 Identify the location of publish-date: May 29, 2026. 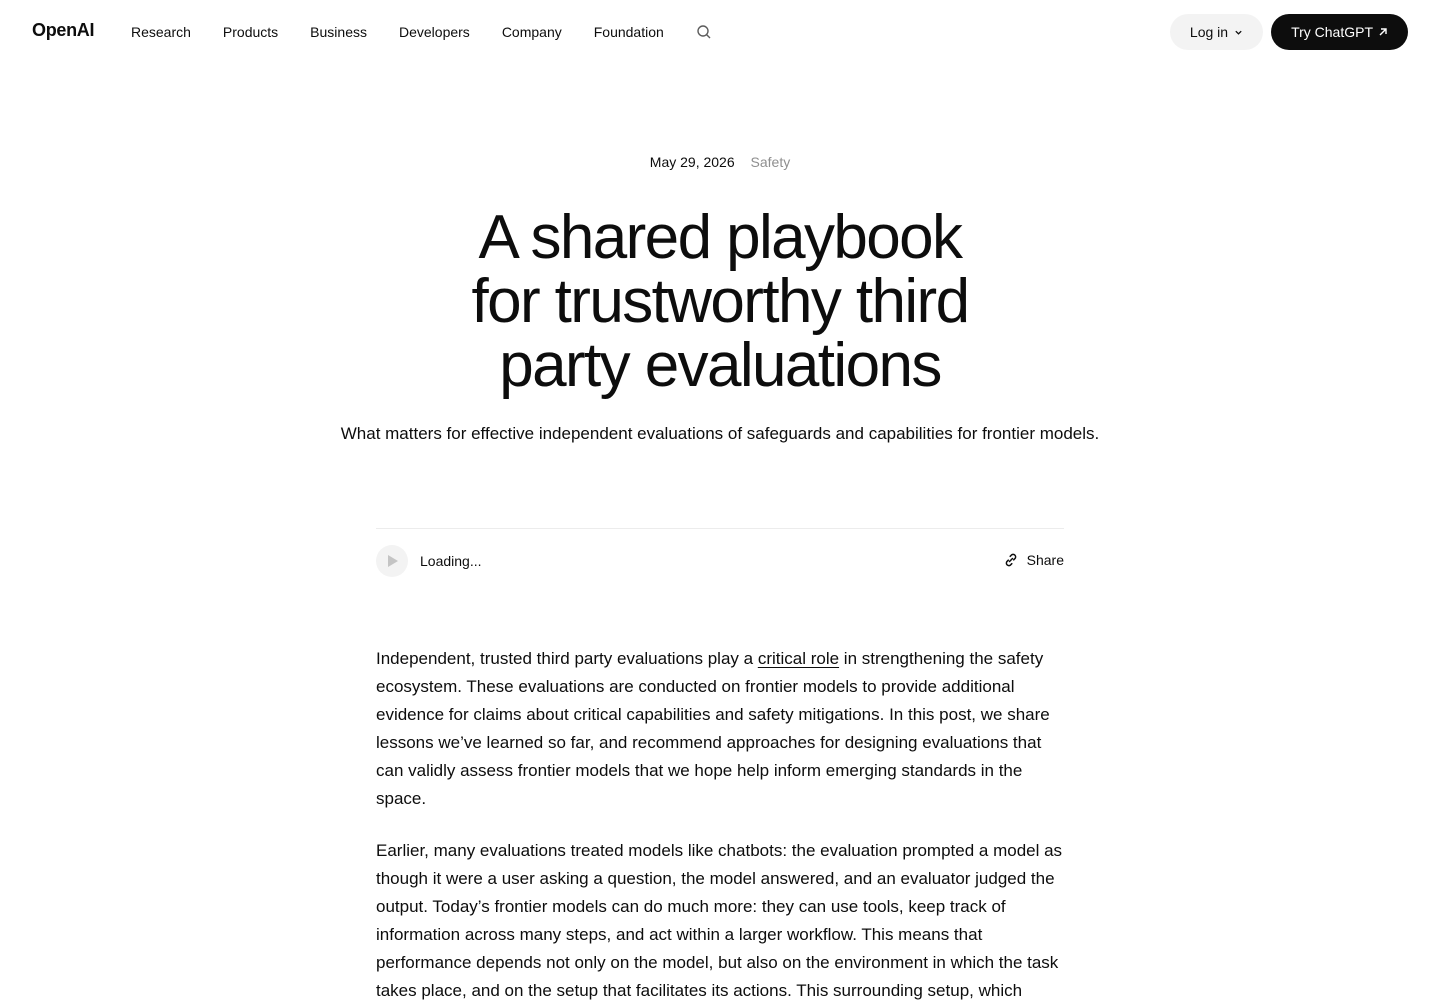
(692, 162).